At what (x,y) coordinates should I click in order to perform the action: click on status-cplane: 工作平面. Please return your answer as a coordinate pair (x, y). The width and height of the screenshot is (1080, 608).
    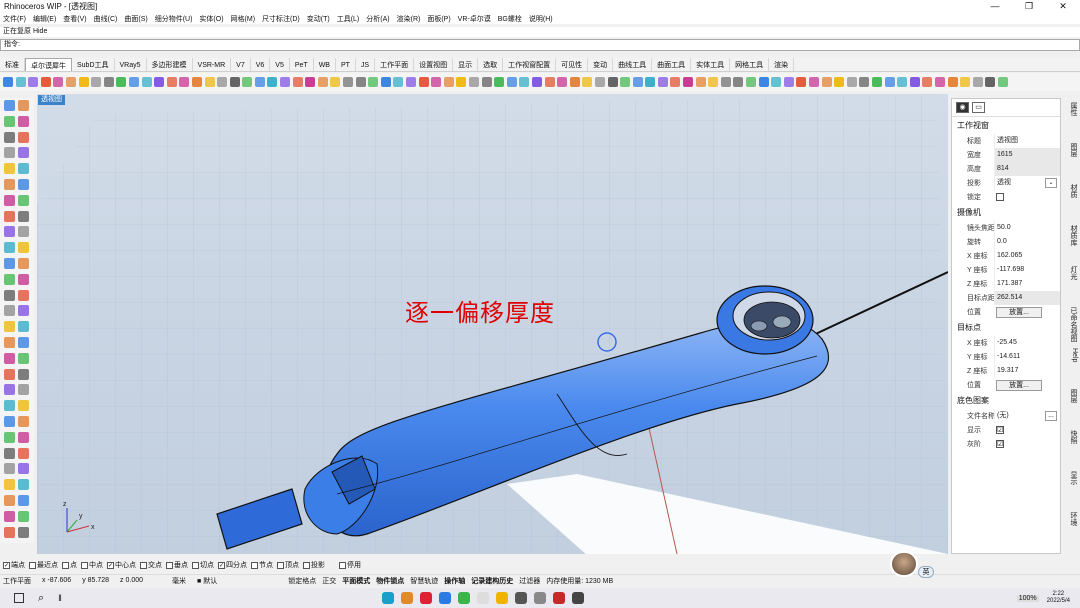
    Looking at the image, I should click on (15, 581).